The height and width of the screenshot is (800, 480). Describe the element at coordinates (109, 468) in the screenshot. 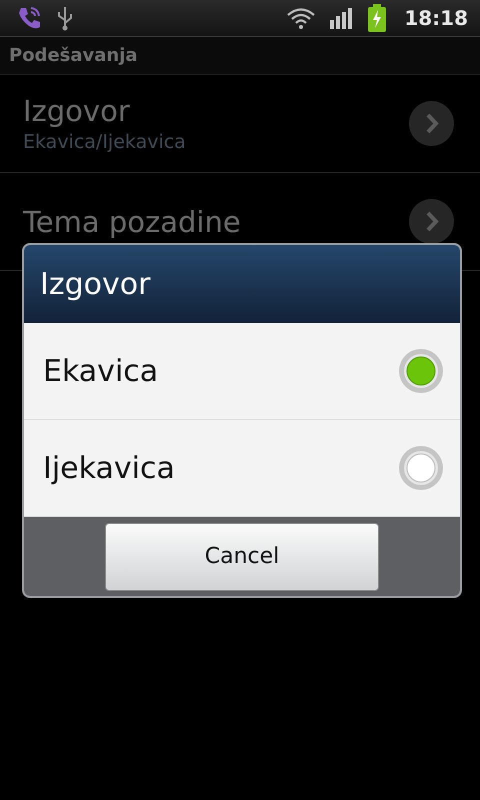

I see `option-label: Ijekavica` at that location.